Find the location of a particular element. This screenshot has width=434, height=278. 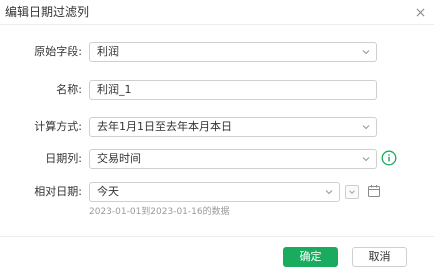

close-button is located at coordinates (420, 12).